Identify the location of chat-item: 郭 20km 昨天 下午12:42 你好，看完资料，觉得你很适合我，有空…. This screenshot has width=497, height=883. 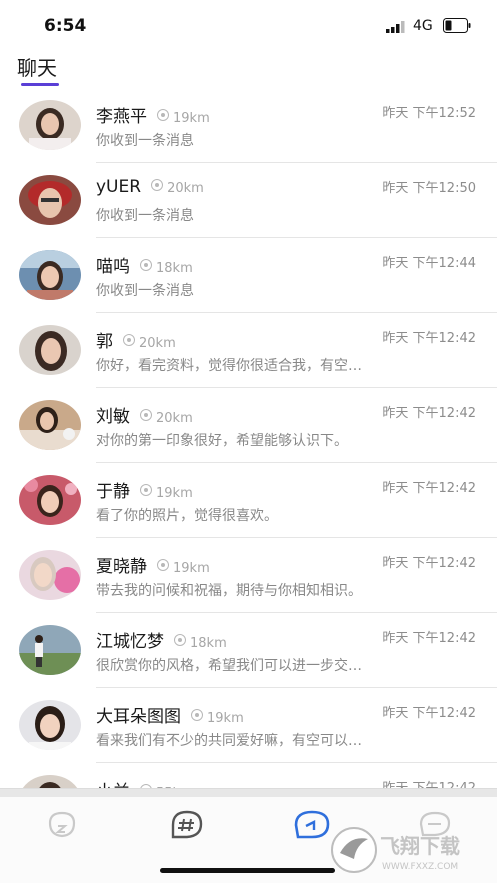
(248, 350).